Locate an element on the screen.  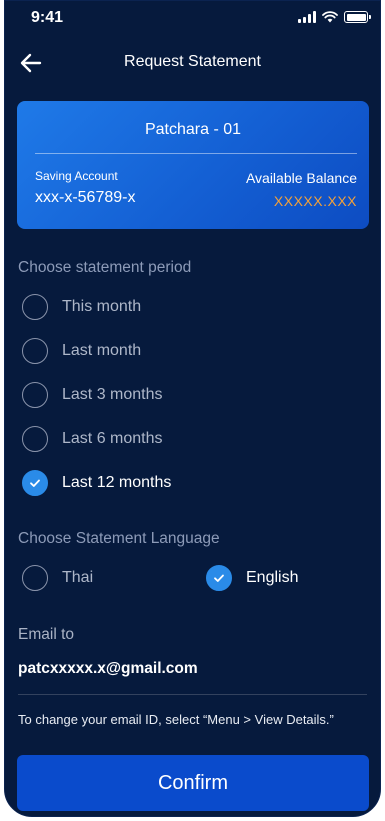
confirm-button: Confirm is located at coordinates (193, 783).